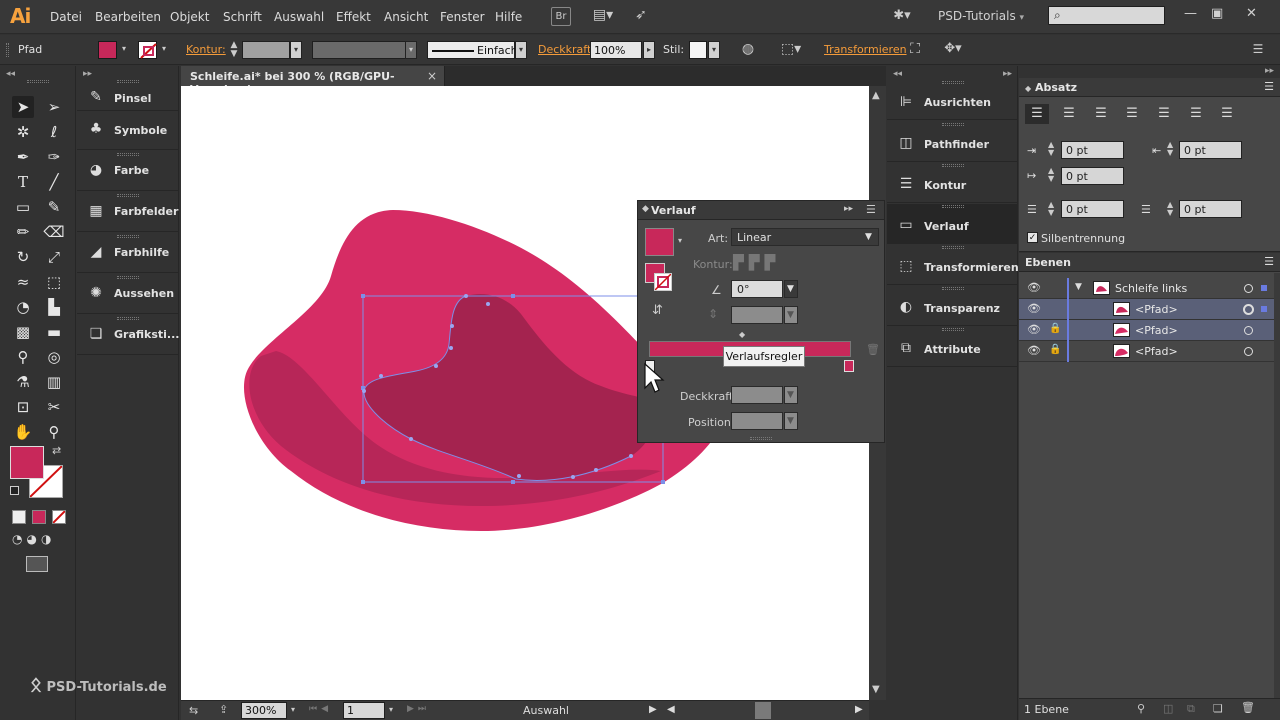 The image size is (1280, 720). What do you see at coordinates (54, 182) in the screenshot?
I see `line-tool-icon: ╱` at bounding box center [54, 182].